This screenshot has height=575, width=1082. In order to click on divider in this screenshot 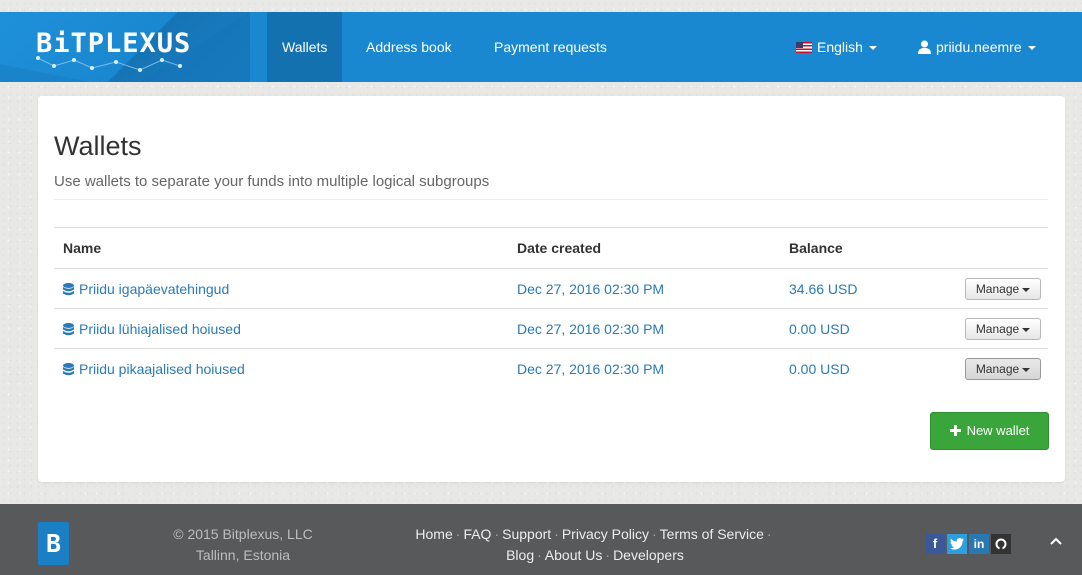, I will do `click(551, 199)`.